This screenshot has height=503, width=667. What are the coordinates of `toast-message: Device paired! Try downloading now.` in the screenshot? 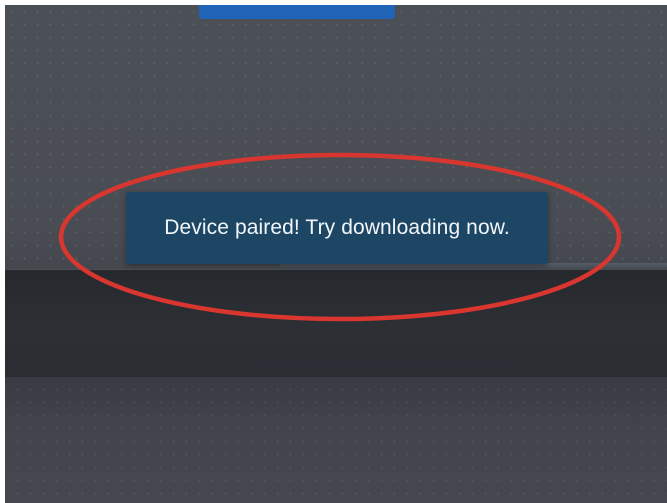 It's located at (337, 227).